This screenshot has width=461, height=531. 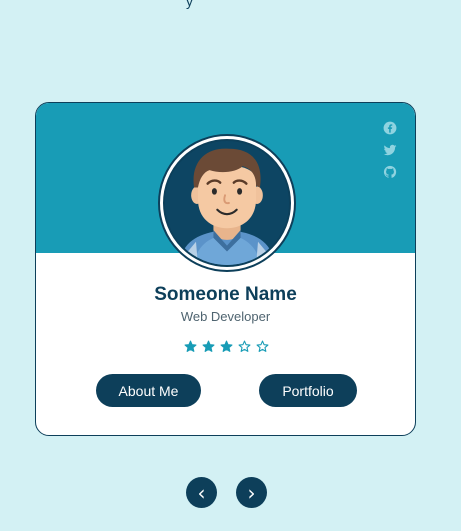 What do you see at coordinates (148, 390) in the screenshot?
I see `about-me-button: About Me` at bounding box center [148, 390].